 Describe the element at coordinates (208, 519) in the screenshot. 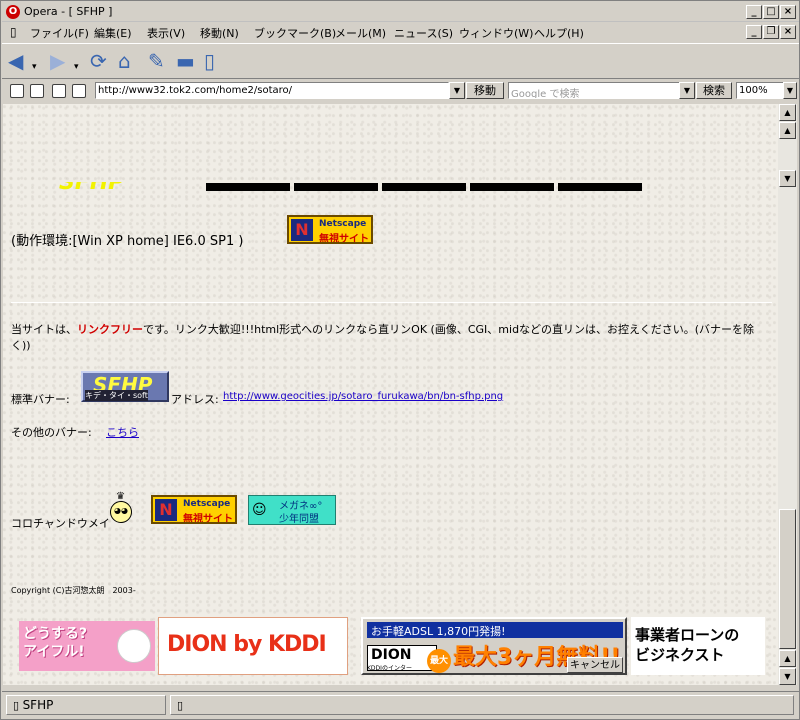

I see `banner2-line2: 無視サイト` at that location.